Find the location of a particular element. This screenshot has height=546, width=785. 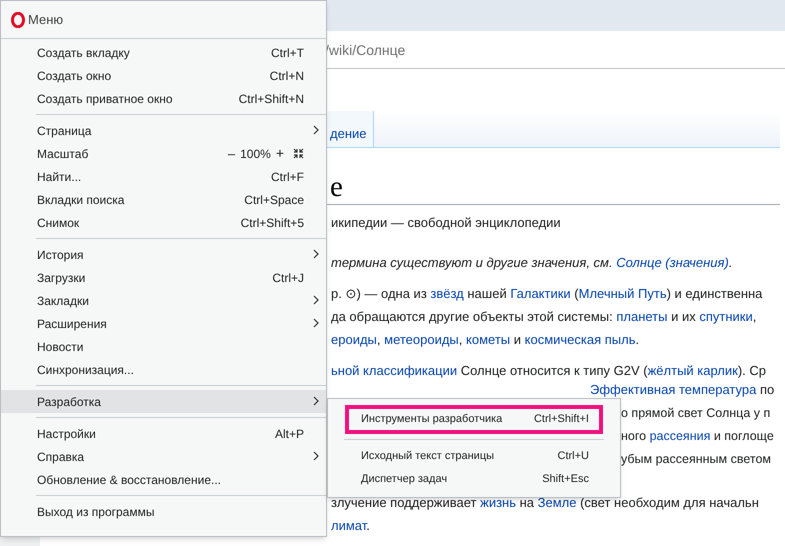

article-link: рассеяния is located at coordinates (680, 436).